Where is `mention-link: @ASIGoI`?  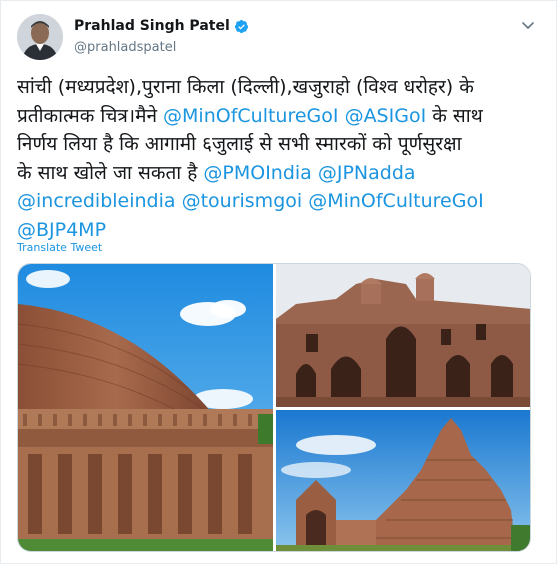 mention-link: @ASIGoI is located at coordinates (386, 116).